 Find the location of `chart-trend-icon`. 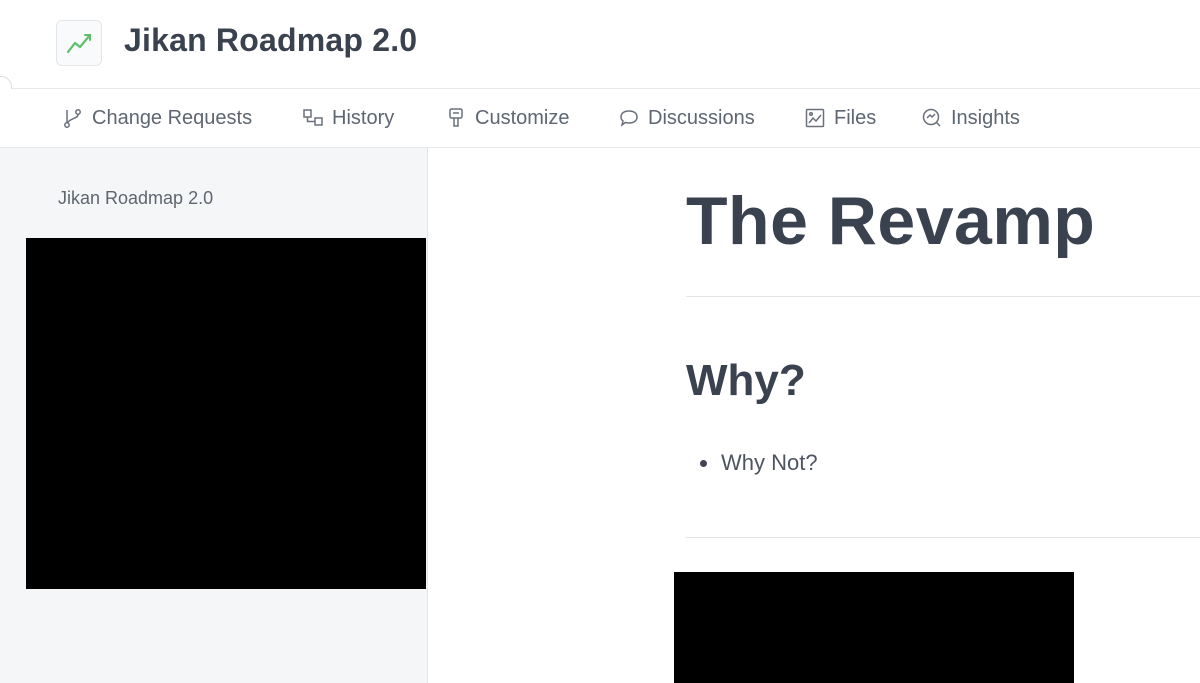

chart-trend-icon is located at coordinates (79, 43).